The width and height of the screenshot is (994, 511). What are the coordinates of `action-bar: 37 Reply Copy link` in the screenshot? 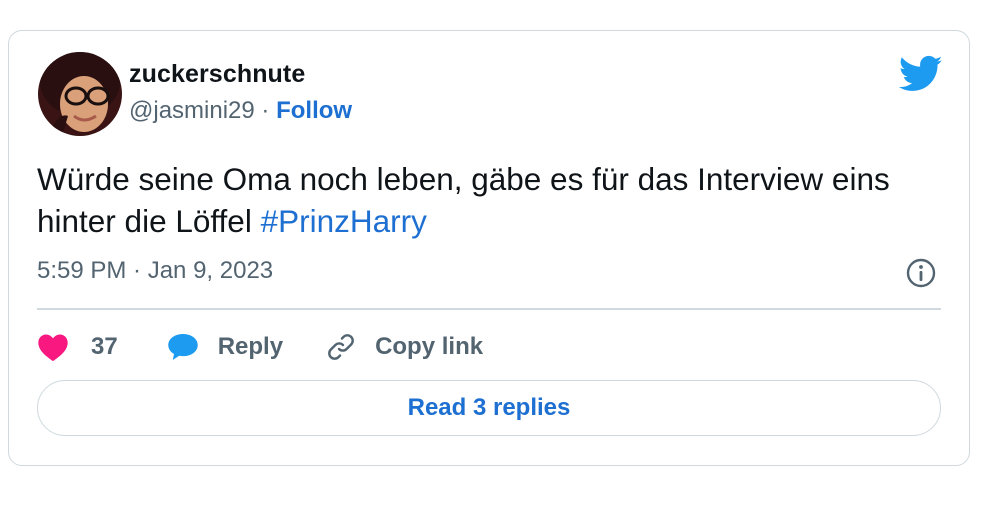 It's located at (260, 347).